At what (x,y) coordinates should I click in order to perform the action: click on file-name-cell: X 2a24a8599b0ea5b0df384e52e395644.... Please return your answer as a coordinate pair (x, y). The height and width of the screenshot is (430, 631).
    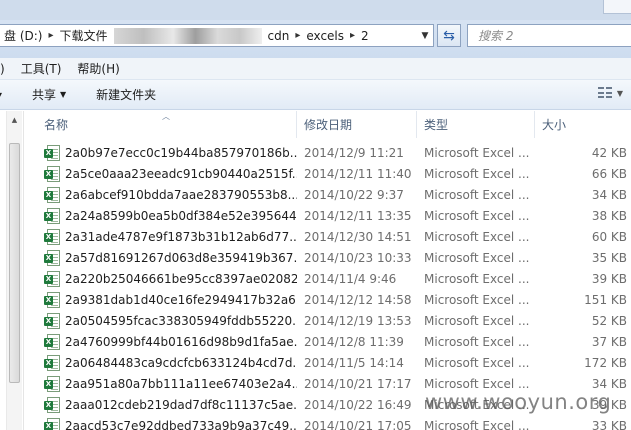
    Looking at the image, I should click on (161, 215).